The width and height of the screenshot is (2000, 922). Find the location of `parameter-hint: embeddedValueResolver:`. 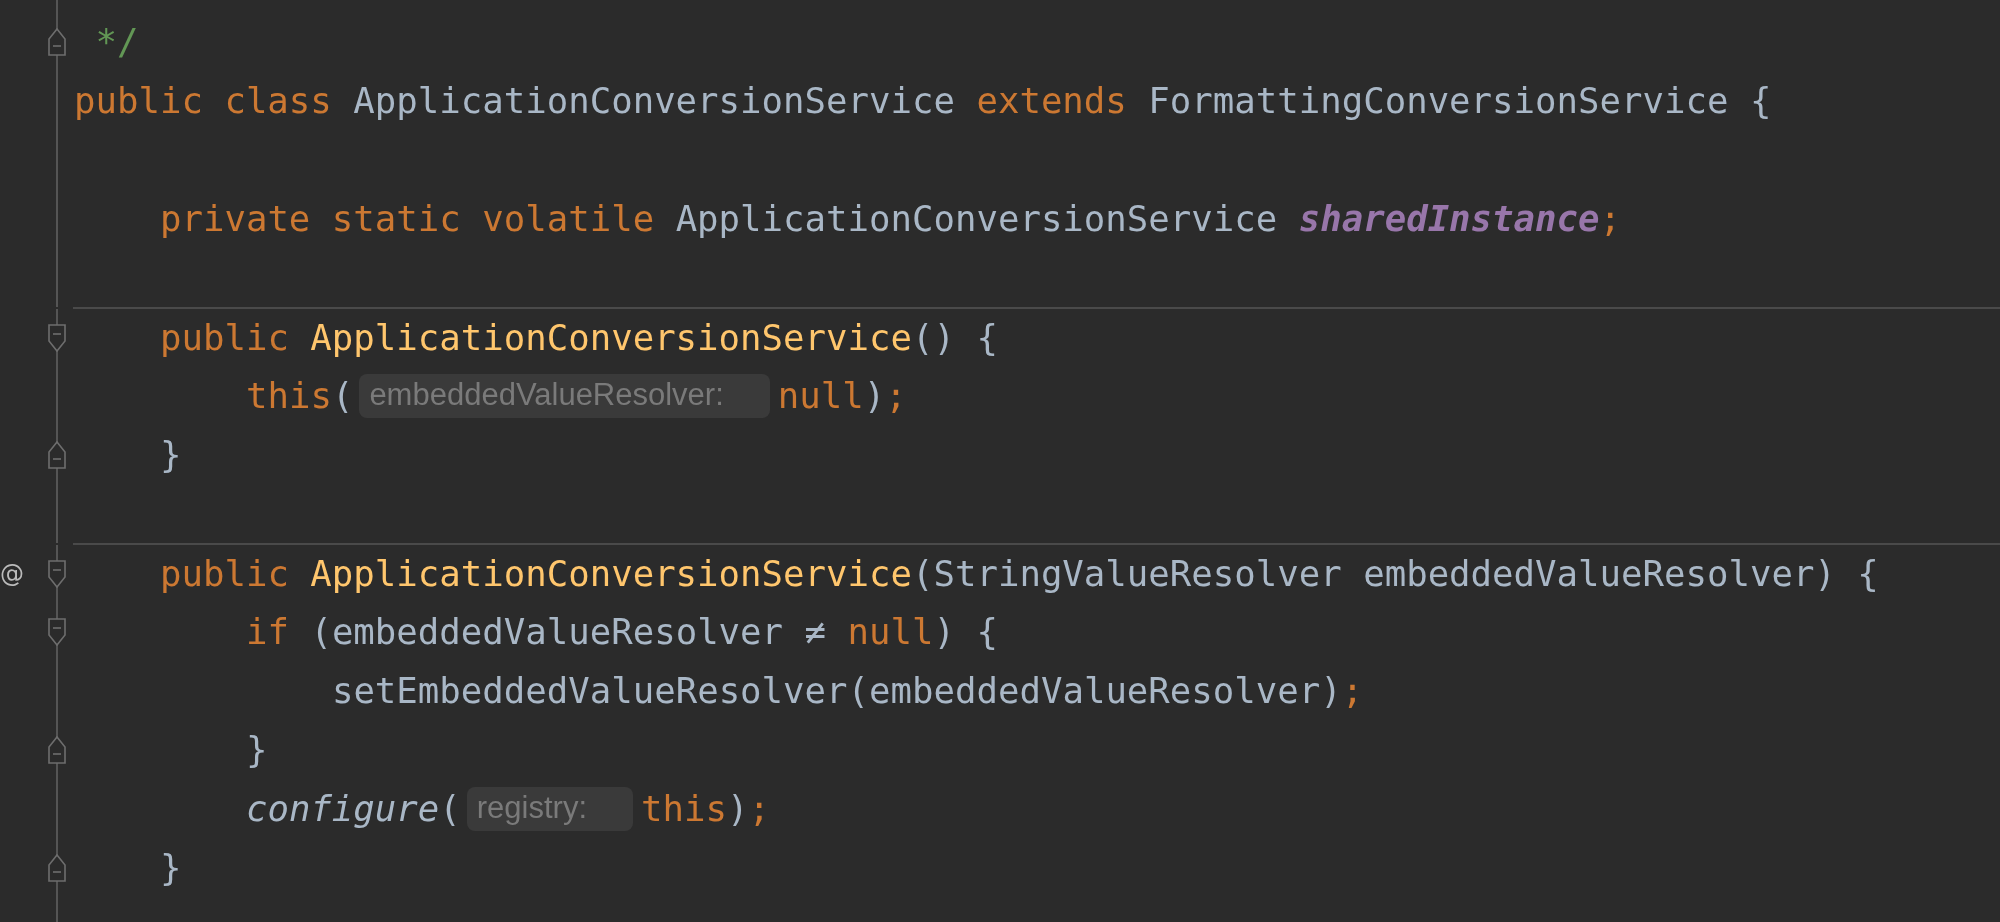

parameter-hint: embeddedValueResolver: is located at coordinates (564, 395).